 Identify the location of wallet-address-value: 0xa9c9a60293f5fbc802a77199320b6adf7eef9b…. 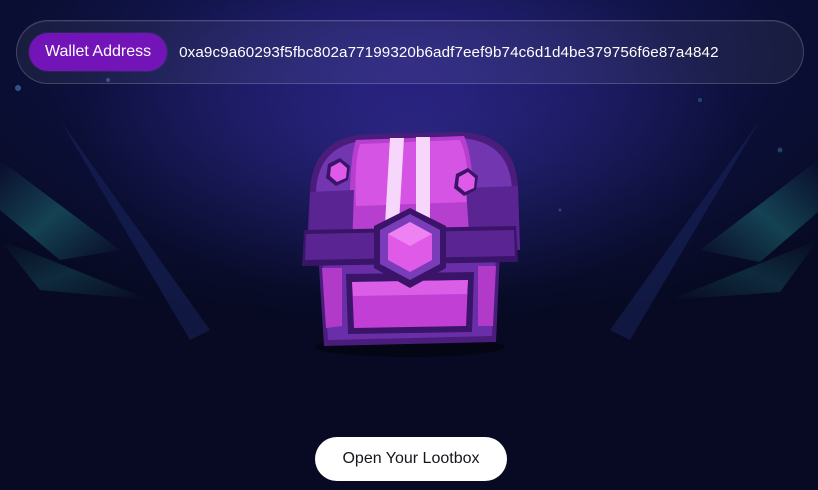
(449, 52).